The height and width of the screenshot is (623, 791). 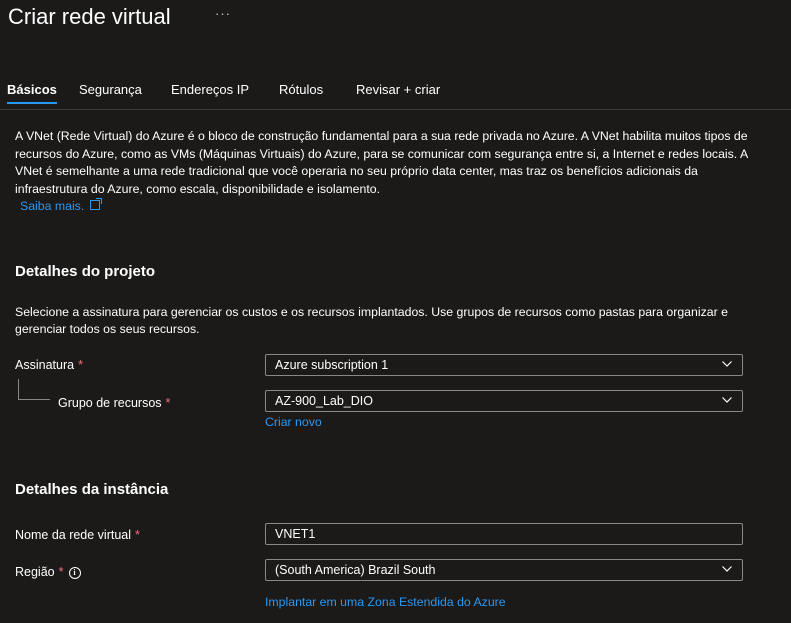 I want to click on subscription-label: Assinatura *, so click(x=49, y=365).